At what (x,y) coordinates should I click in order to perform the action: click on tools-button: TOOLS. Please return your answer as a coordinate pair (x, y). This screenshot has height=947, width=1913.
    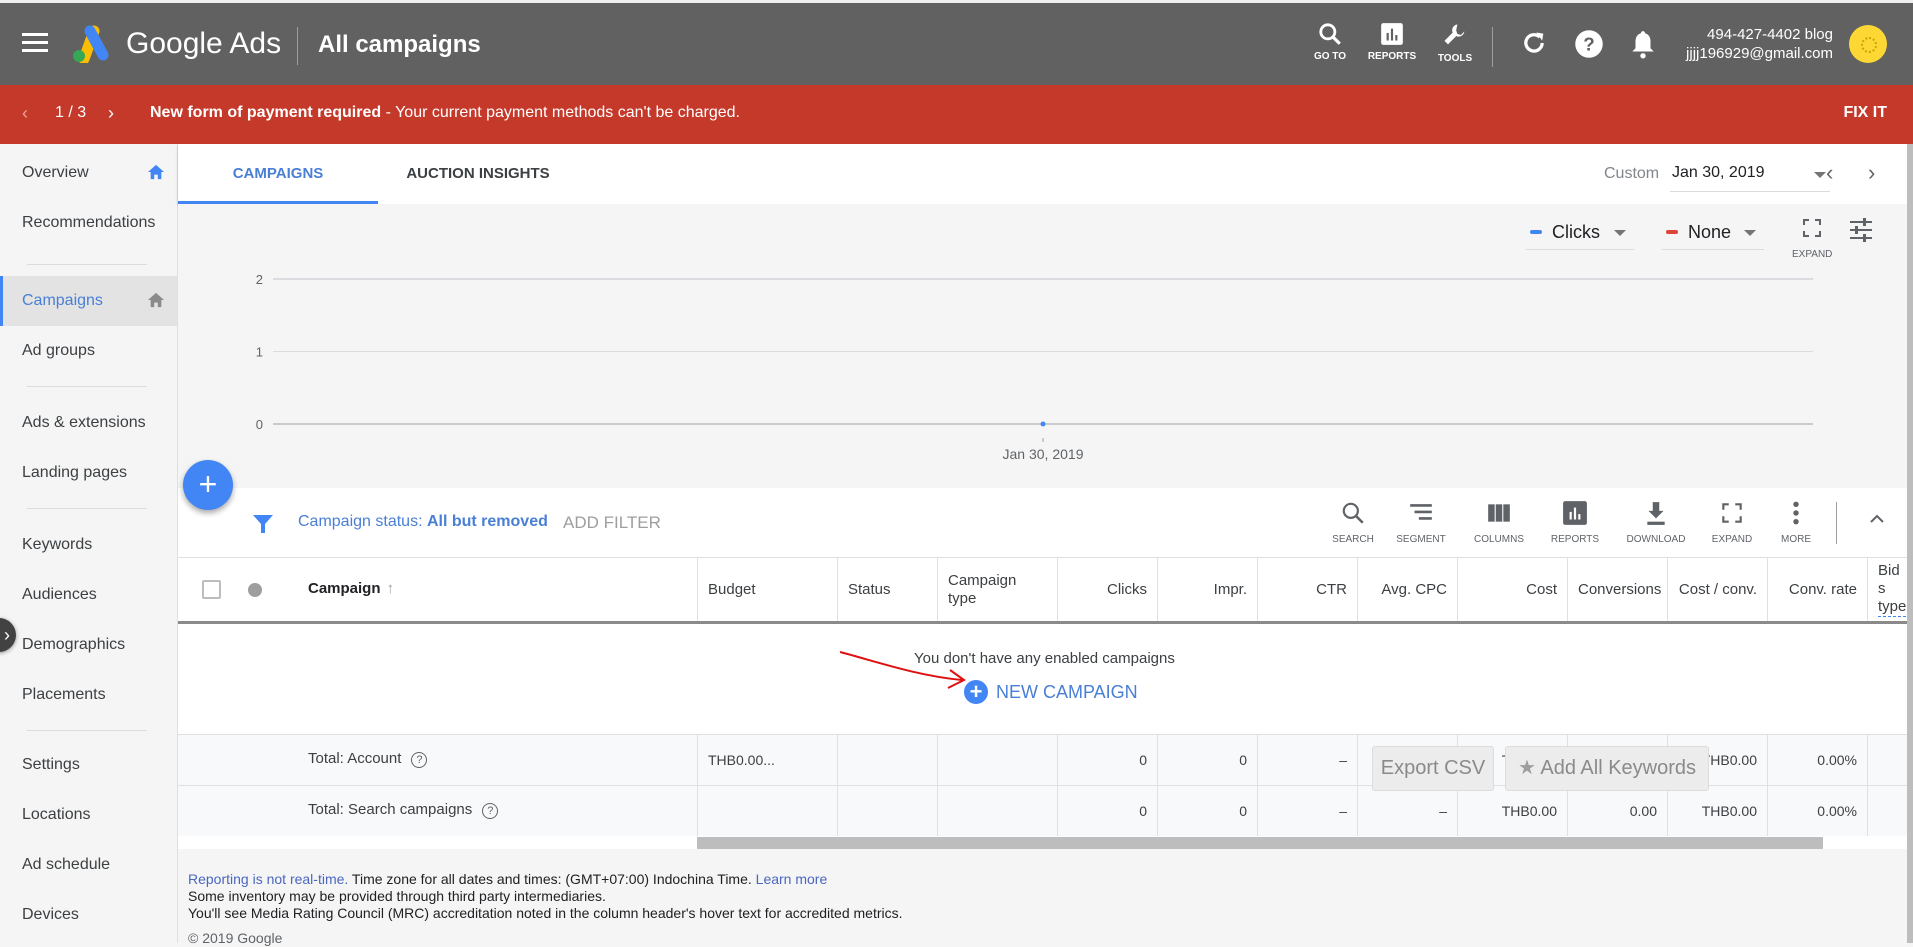
    Looking at the image, I should click on (1455, 42).